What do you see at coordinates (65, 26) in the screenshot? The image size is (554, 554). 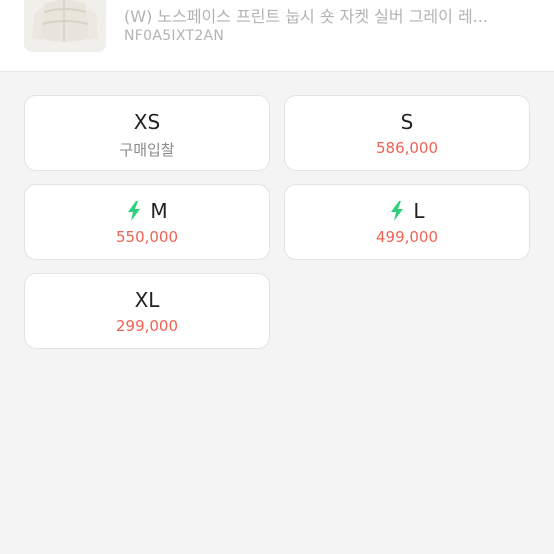 I see `product-thumbnail` at bounding box center [65, 26].